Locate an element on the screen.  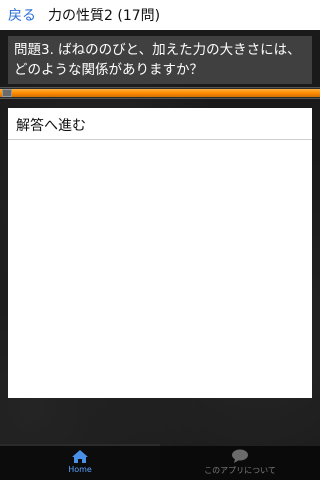
header-bar: 戻る 力の性質2 (17問) is located at coordinates (160, 15).